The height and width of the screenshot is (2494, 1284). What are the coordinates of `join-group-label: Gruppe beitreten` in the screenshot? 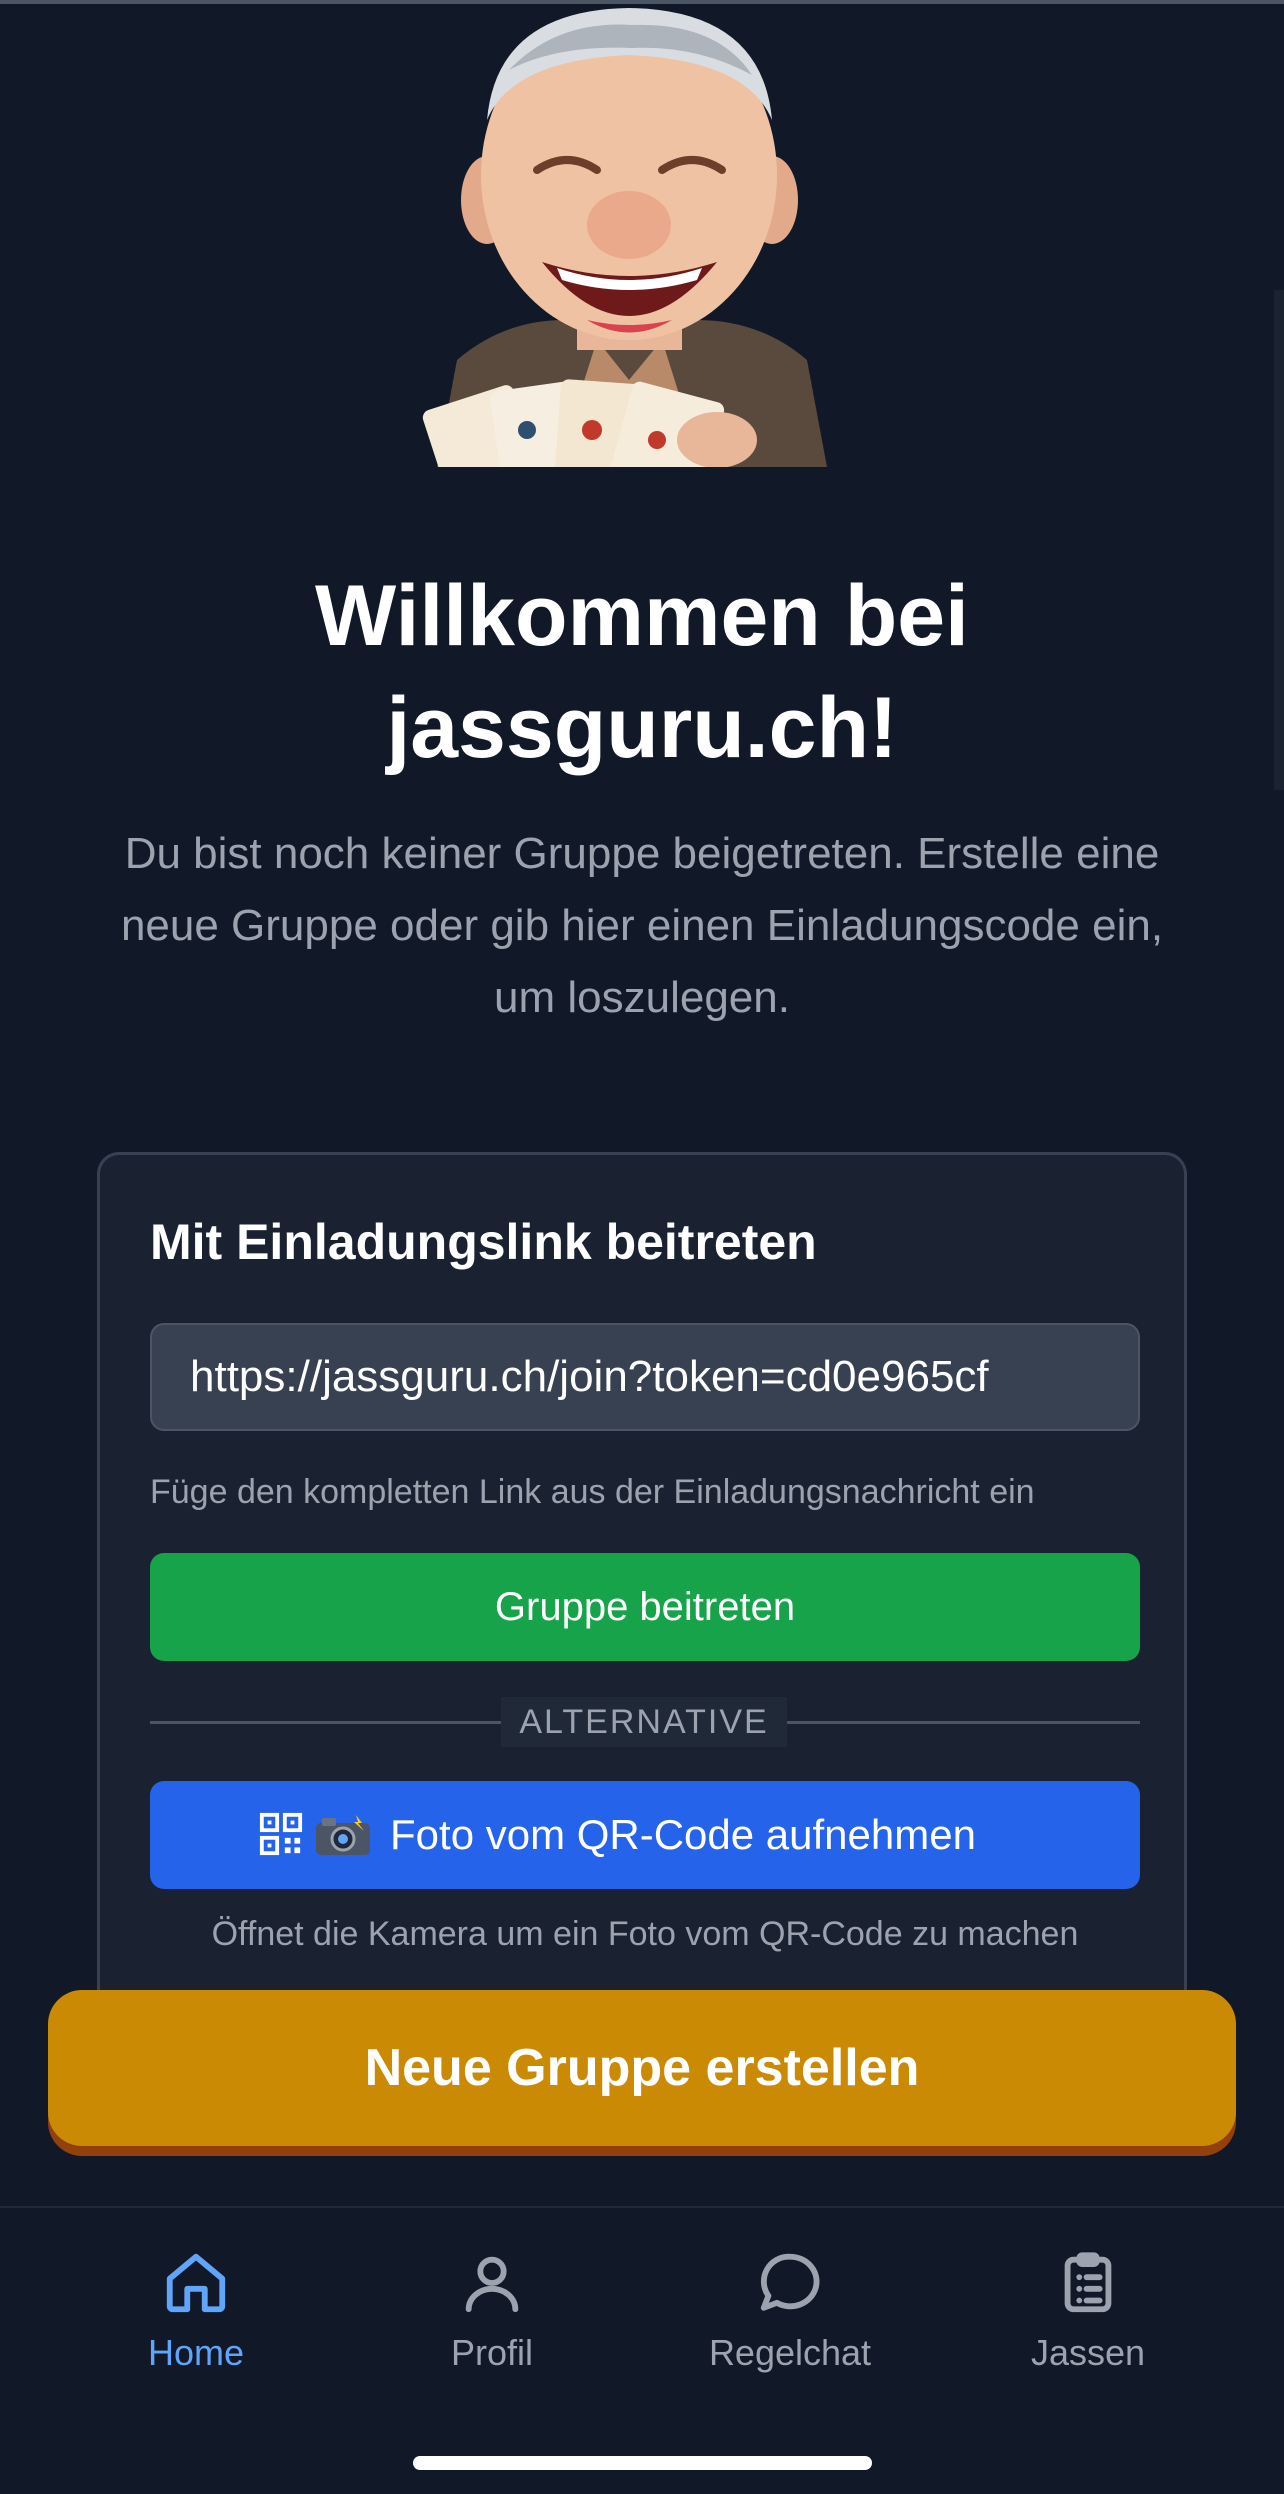 It's located at (645, 1606).